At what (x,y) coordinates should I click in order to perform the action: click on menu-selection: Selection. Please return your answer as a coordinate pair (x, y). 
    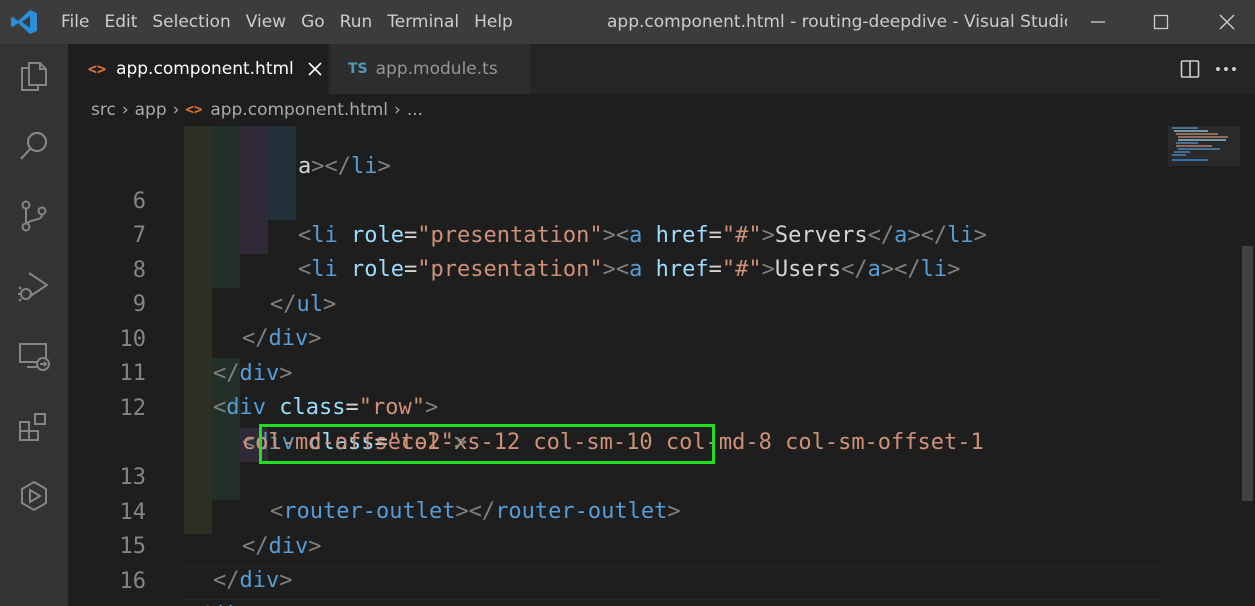
    Looking at the image, I should click on (197, 22).